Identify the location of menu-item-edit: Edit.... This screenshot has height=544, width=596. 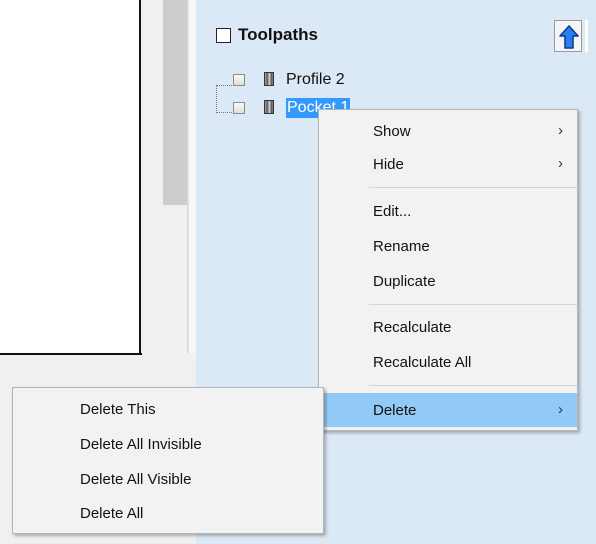
(448, 211).